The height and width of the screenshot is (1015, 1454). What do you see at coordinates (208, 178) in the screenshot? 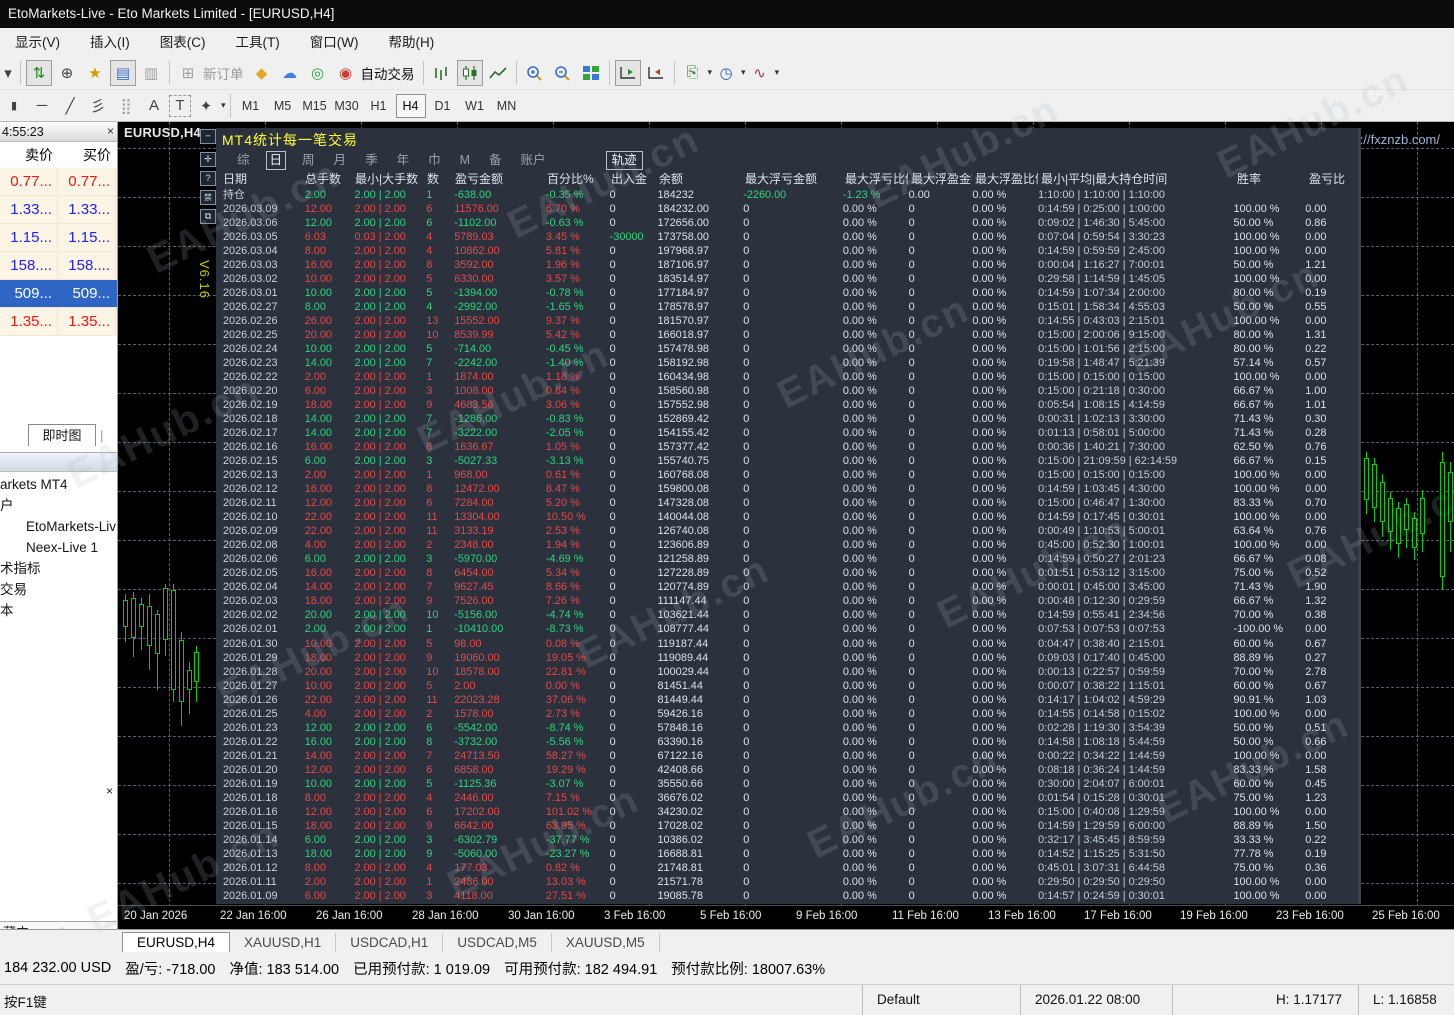
I see `help-icon: ?` at bounding box center [208, 178].